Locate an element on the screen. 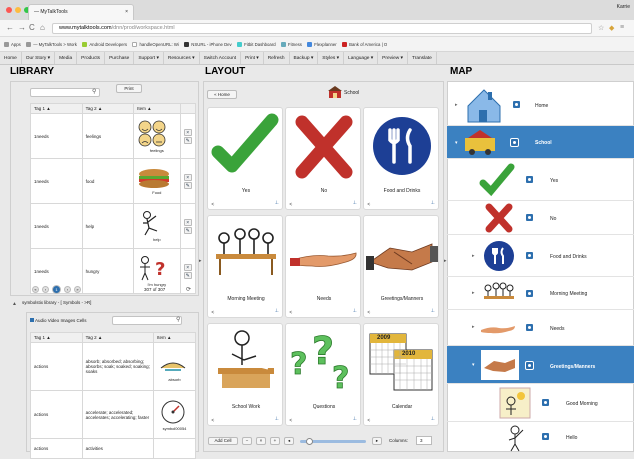  add-cell-button: Add Cell is located at coordinates (223, 441).